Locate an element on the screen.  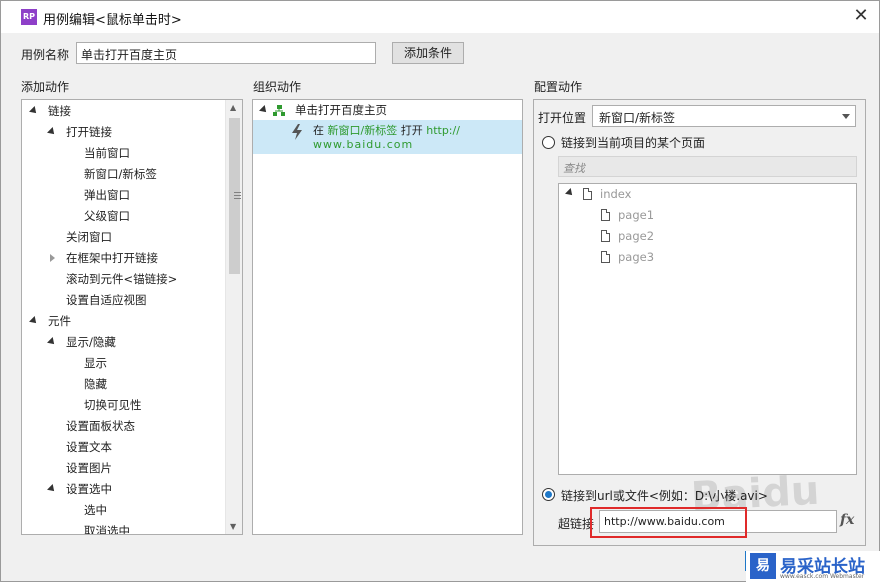
case-node: 单击打开百度主页 is located at coordinates (341, 110).